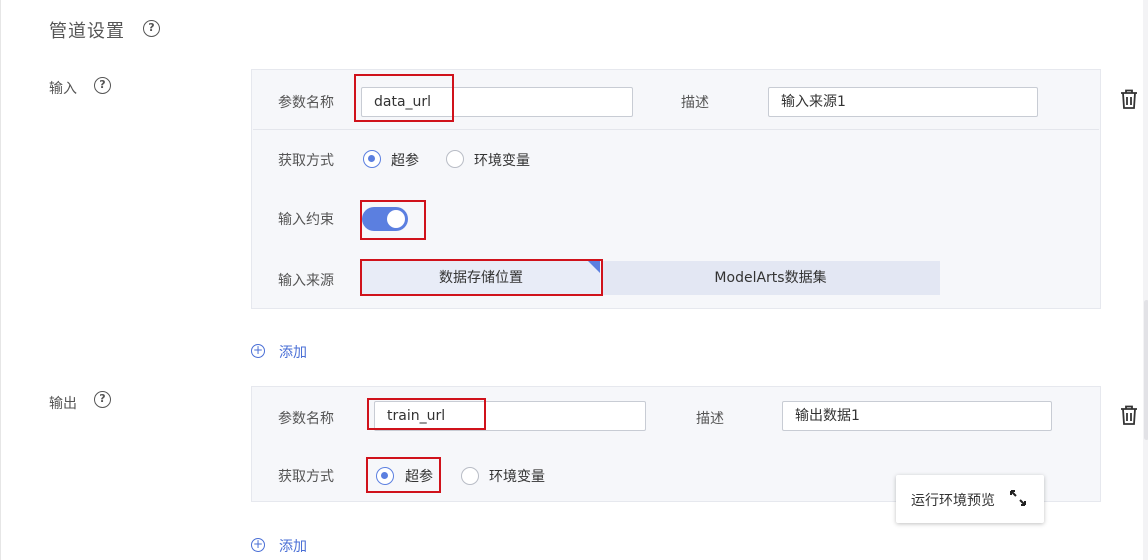  Describe the element at coordinates (917, 416) in the screenshot. I see `output-desc-field: 输出数据1` at that location.